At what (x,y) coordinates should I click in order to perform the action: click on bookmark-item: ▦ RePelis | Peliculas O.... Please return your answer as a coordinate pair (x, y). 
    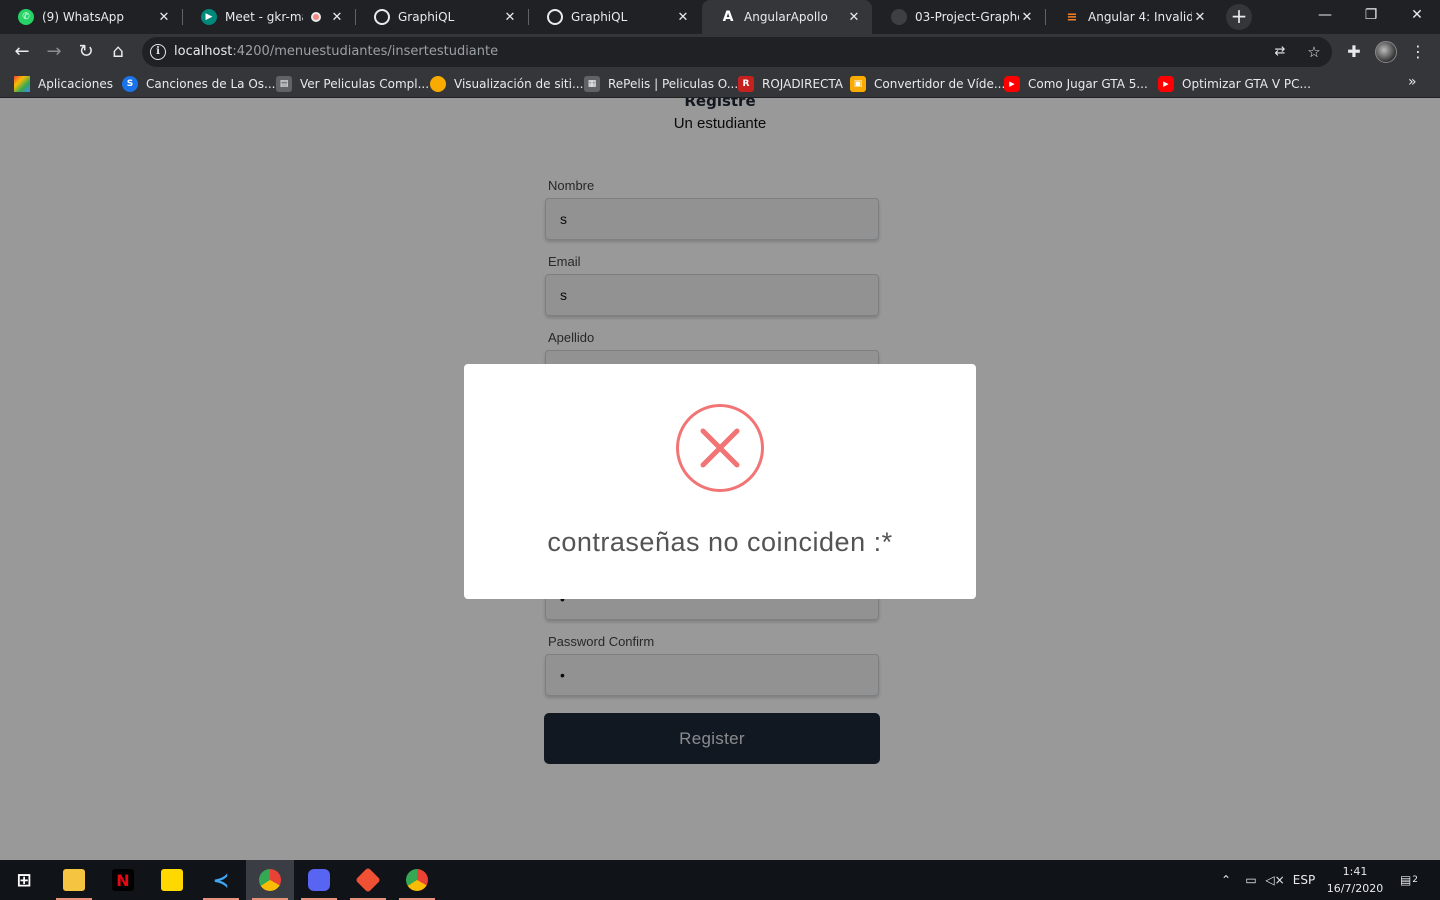
    Looking at the image, I should click on (661, 84).